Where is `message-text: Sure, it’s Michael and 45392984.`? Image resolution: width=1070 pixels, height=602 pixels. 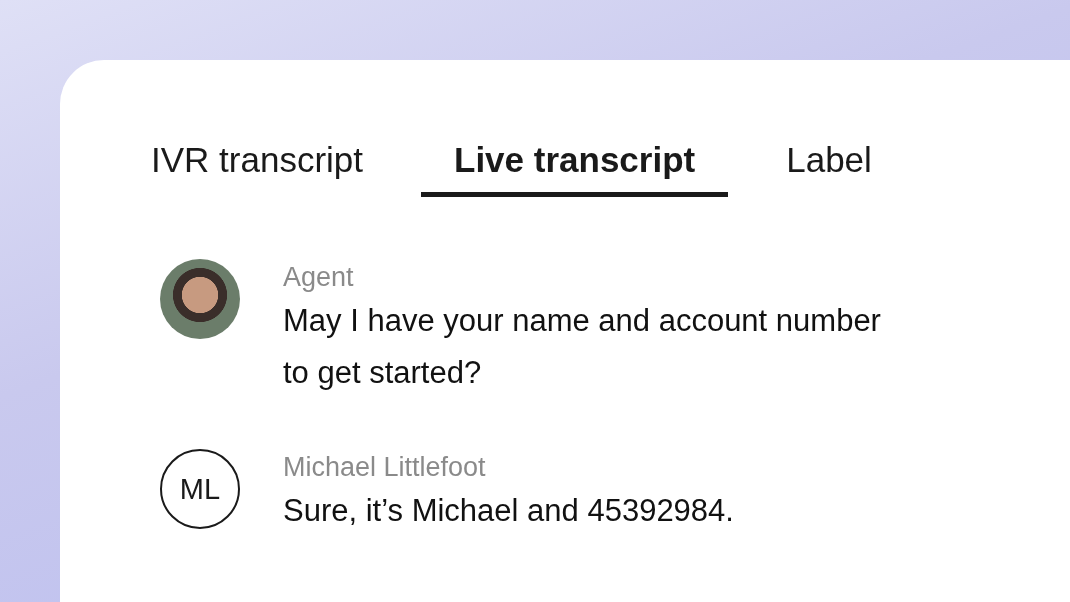 message-text: Sure, it’s Michael and 45392984. is located at coordinates (509, 511).